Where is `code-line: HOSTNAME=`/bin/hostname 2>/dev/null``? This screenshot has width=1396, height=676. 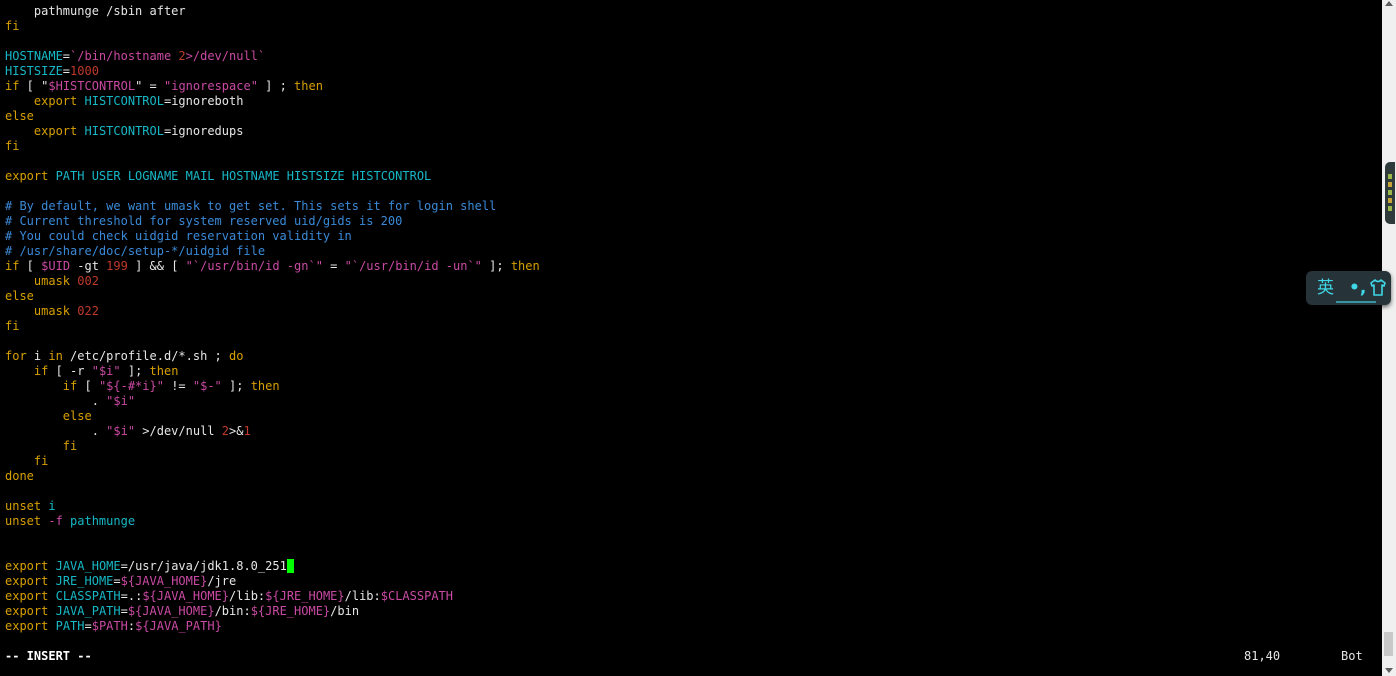 code-line: HOSTNAME=`/bin/hostname 2>/dev/null` is located at coordinates (135, 56).